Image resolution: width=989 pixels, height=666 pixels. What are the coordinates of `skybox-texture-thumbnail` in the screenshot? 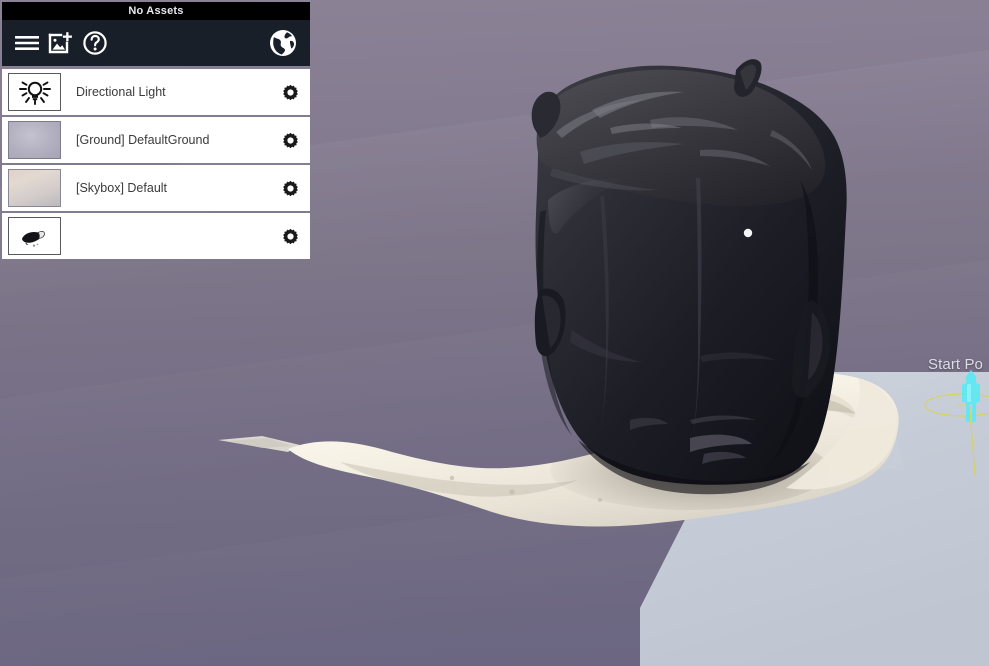 It's located at (34, 188).